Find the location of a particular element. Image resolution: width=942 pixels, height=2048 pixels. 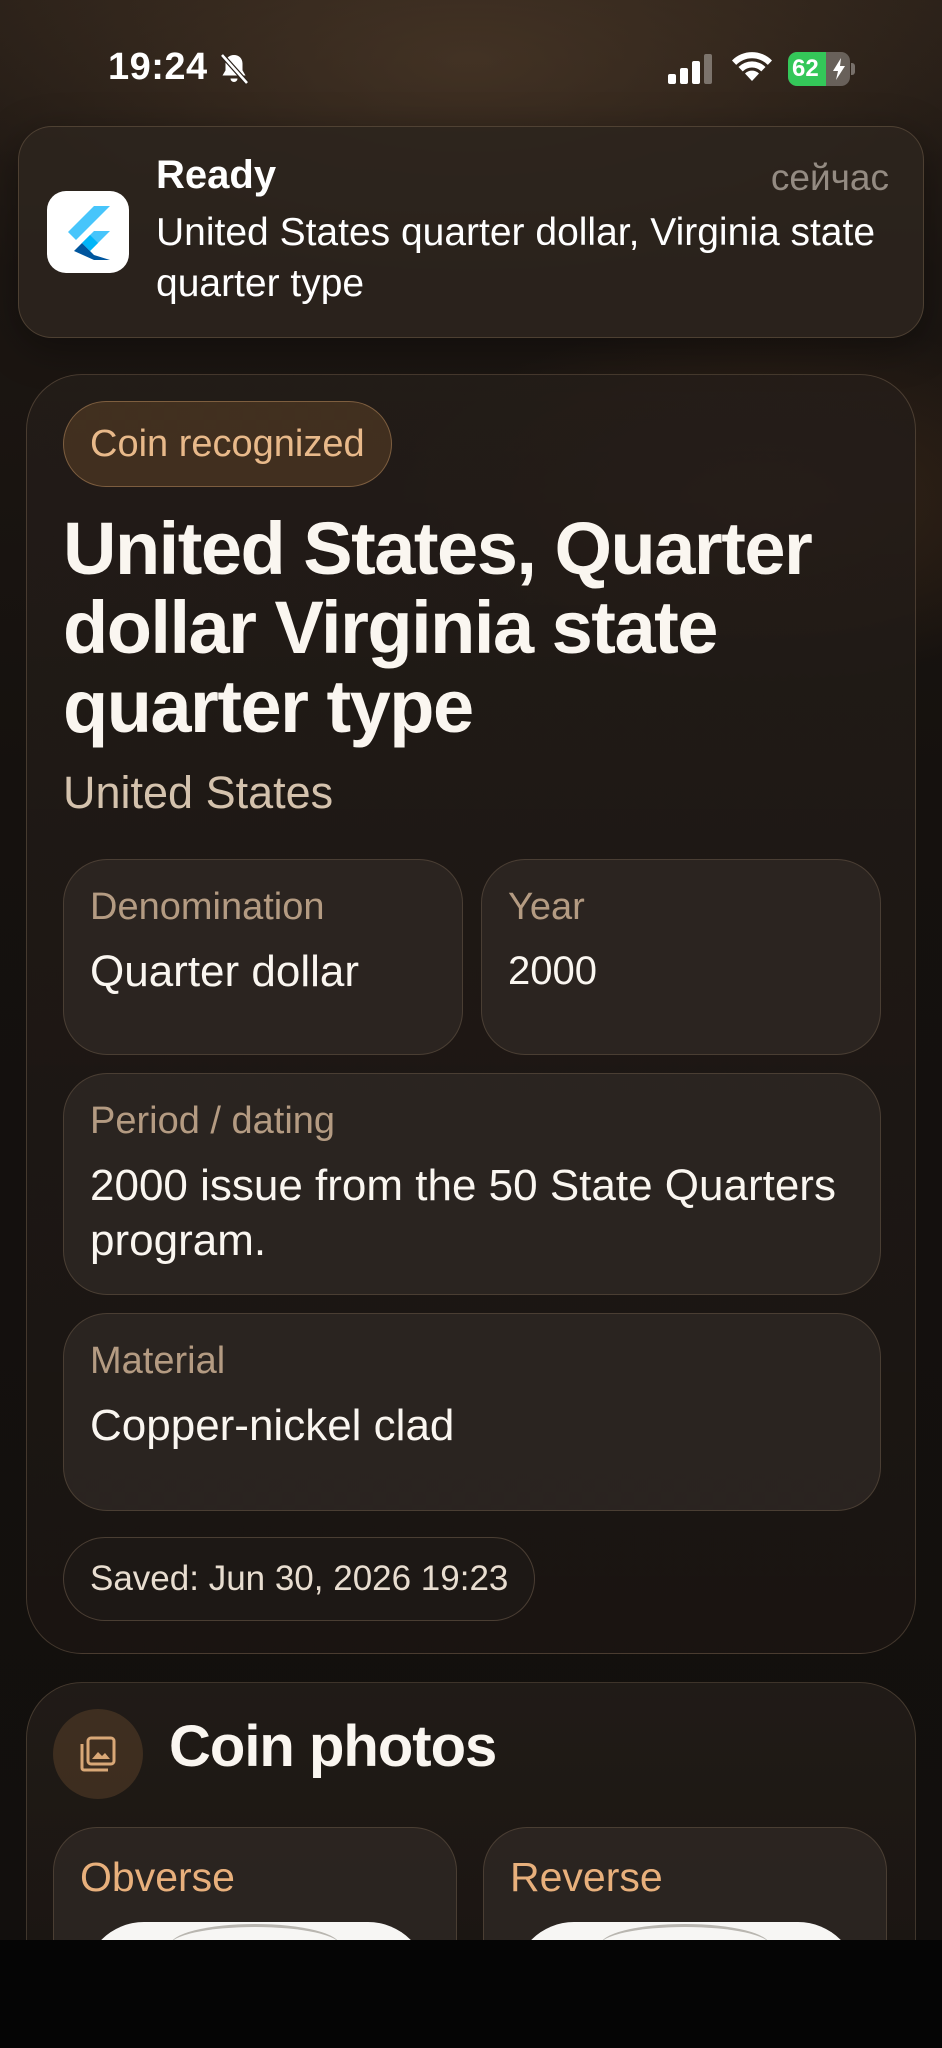

coin-photos-card: Coin photos Obverse Reverse is located at coordinates (471, 1811).